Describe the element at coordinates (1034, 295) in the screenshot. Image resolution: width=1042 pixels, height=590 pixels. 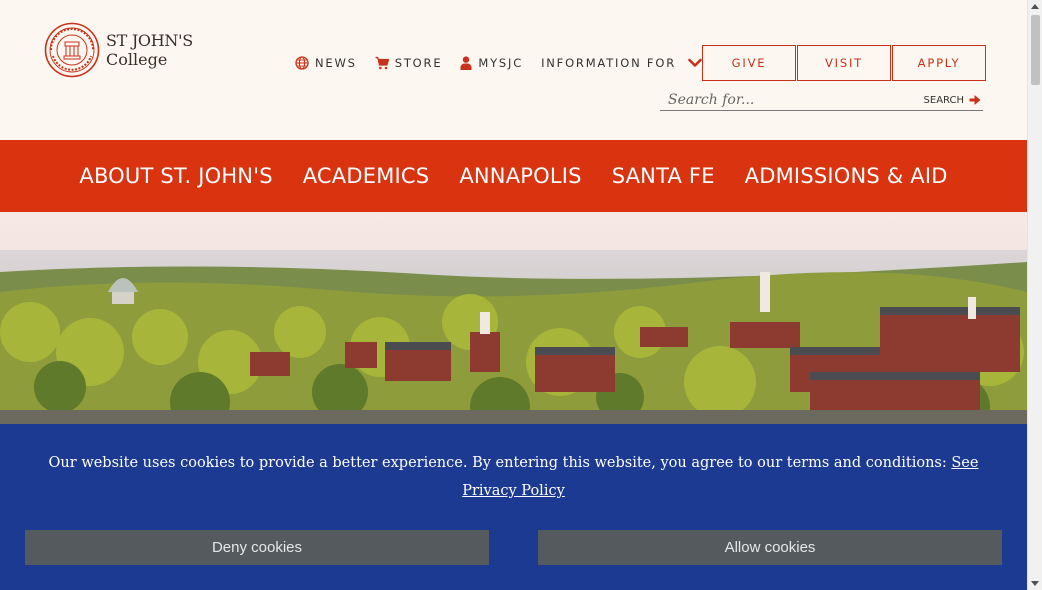
I see `page-scrollbar` at that location.